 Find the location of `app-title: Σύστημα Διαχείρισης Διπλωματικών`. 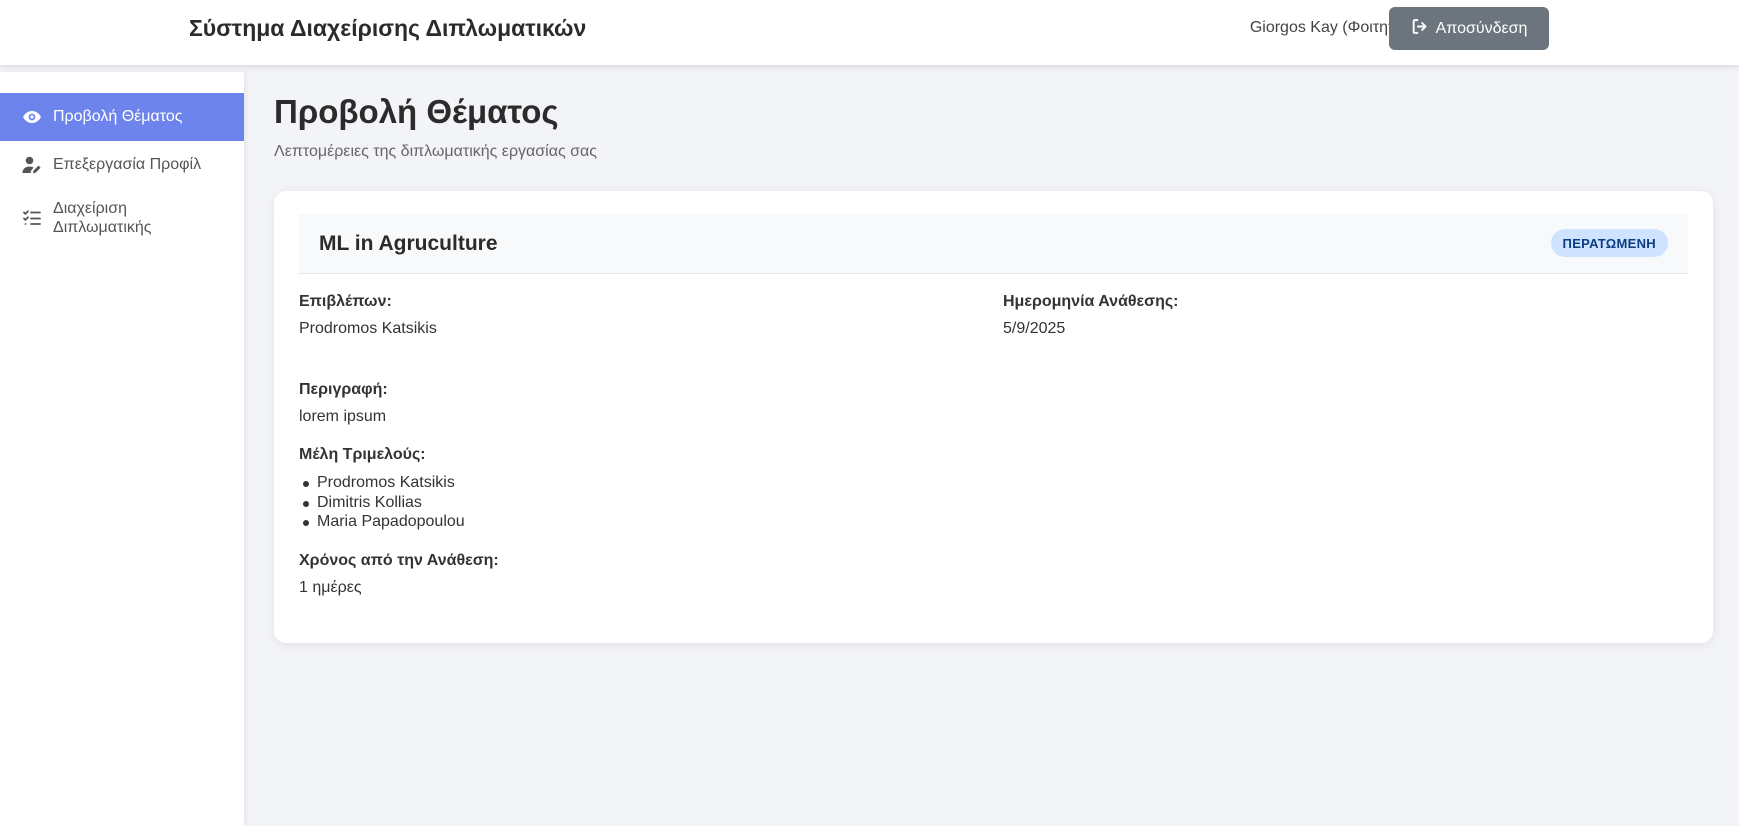

app-title: Σύστημα Διαχείρισης Διπλωματικών is located at coordinates (388, 28).